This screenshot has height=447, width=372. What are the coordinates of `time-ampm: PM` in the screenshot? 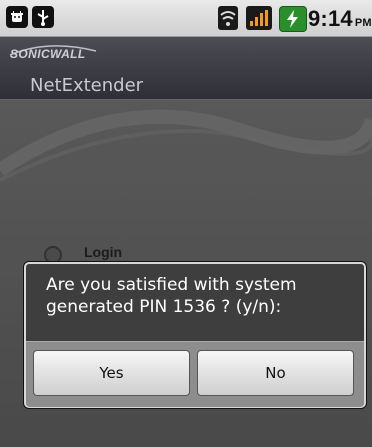 It's located at (363, 23).